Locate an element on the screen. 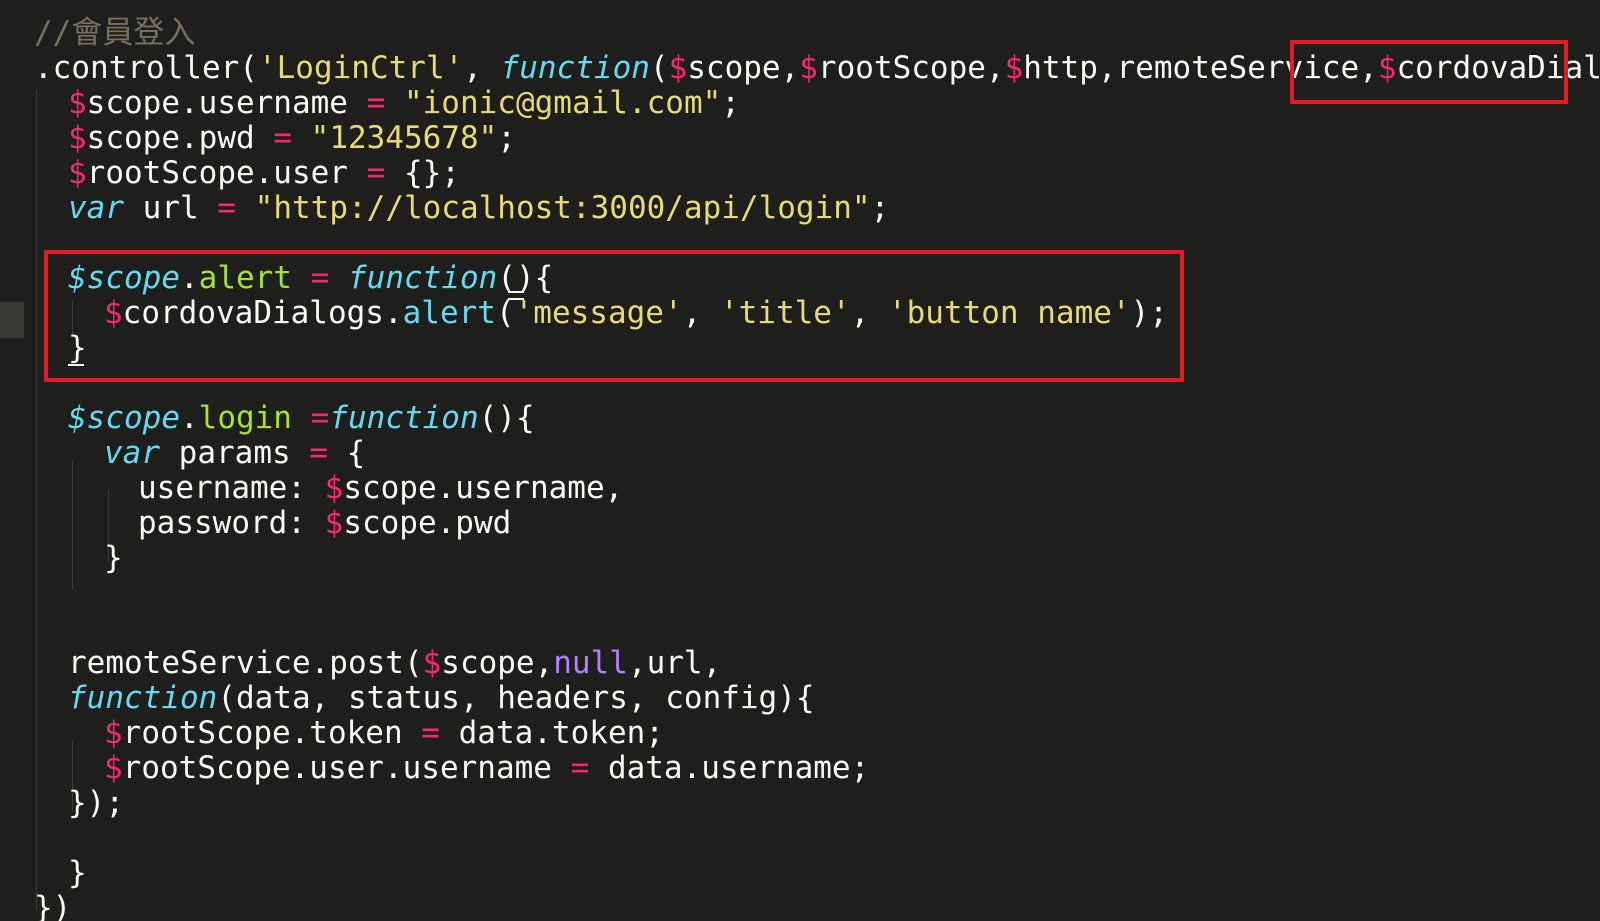 The image size is (1600, 921). code-token: $scope is located at coordinates (124, 418).